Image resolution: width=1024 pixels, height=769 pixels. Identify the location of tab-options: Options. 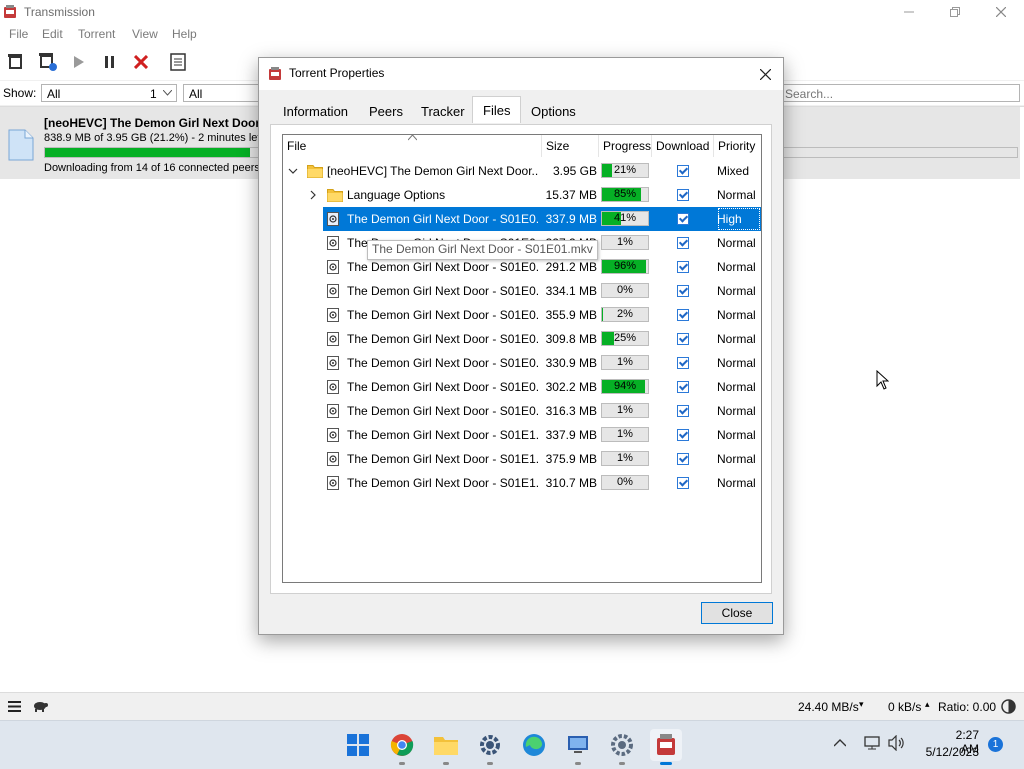
(553, 111).